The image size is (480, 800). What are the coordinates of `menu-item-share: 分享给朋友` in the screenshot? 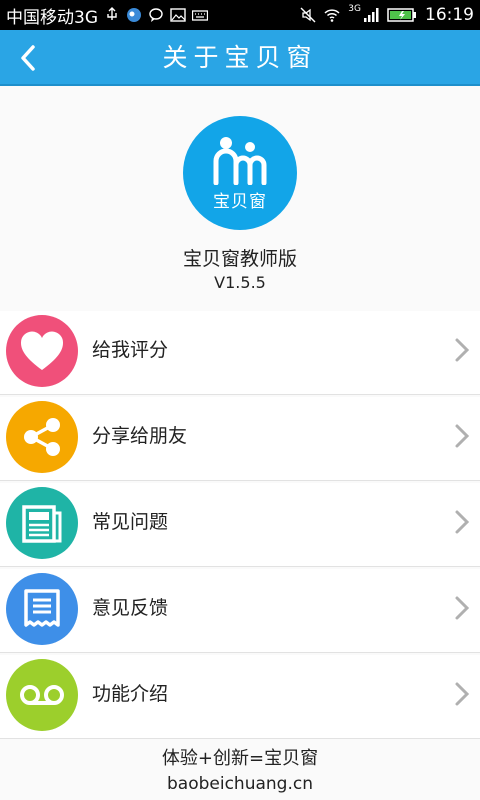 It's located at (240, 439).